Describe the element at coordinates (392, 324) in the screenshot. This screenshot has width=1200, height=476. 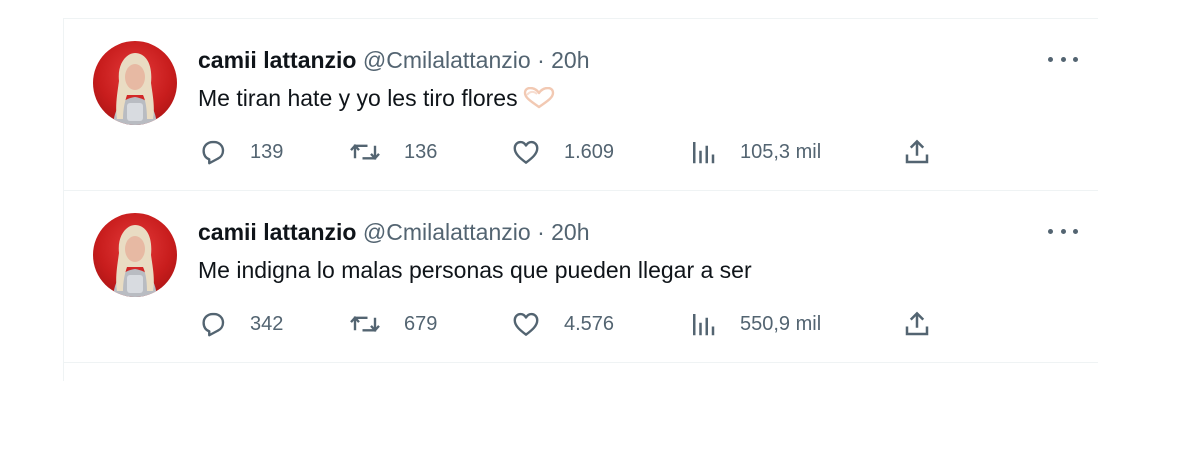
I see `retweet-button: 679` at that location.